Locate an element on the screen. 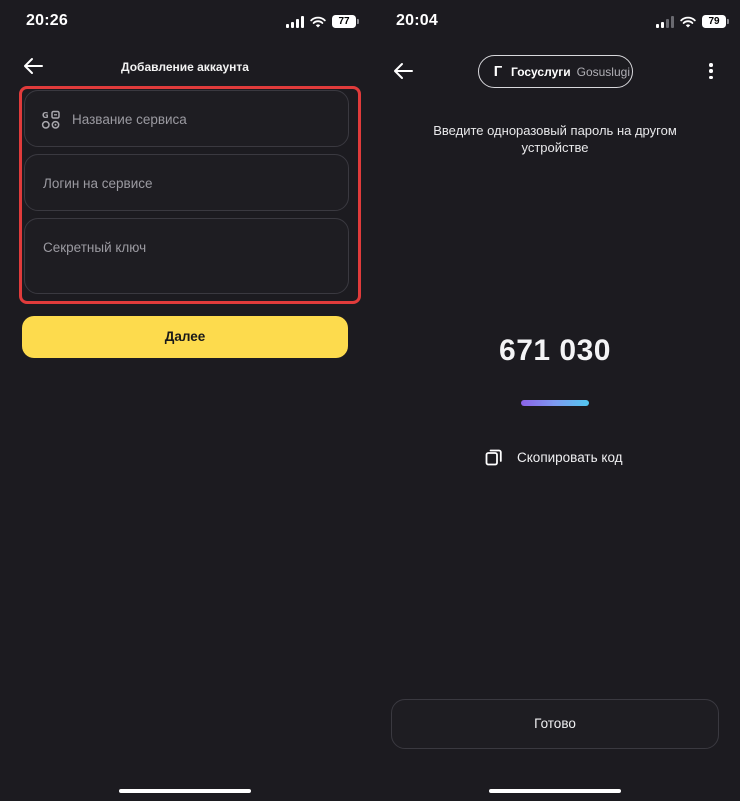  done-button: Готово is located at coordinates (555, 724).